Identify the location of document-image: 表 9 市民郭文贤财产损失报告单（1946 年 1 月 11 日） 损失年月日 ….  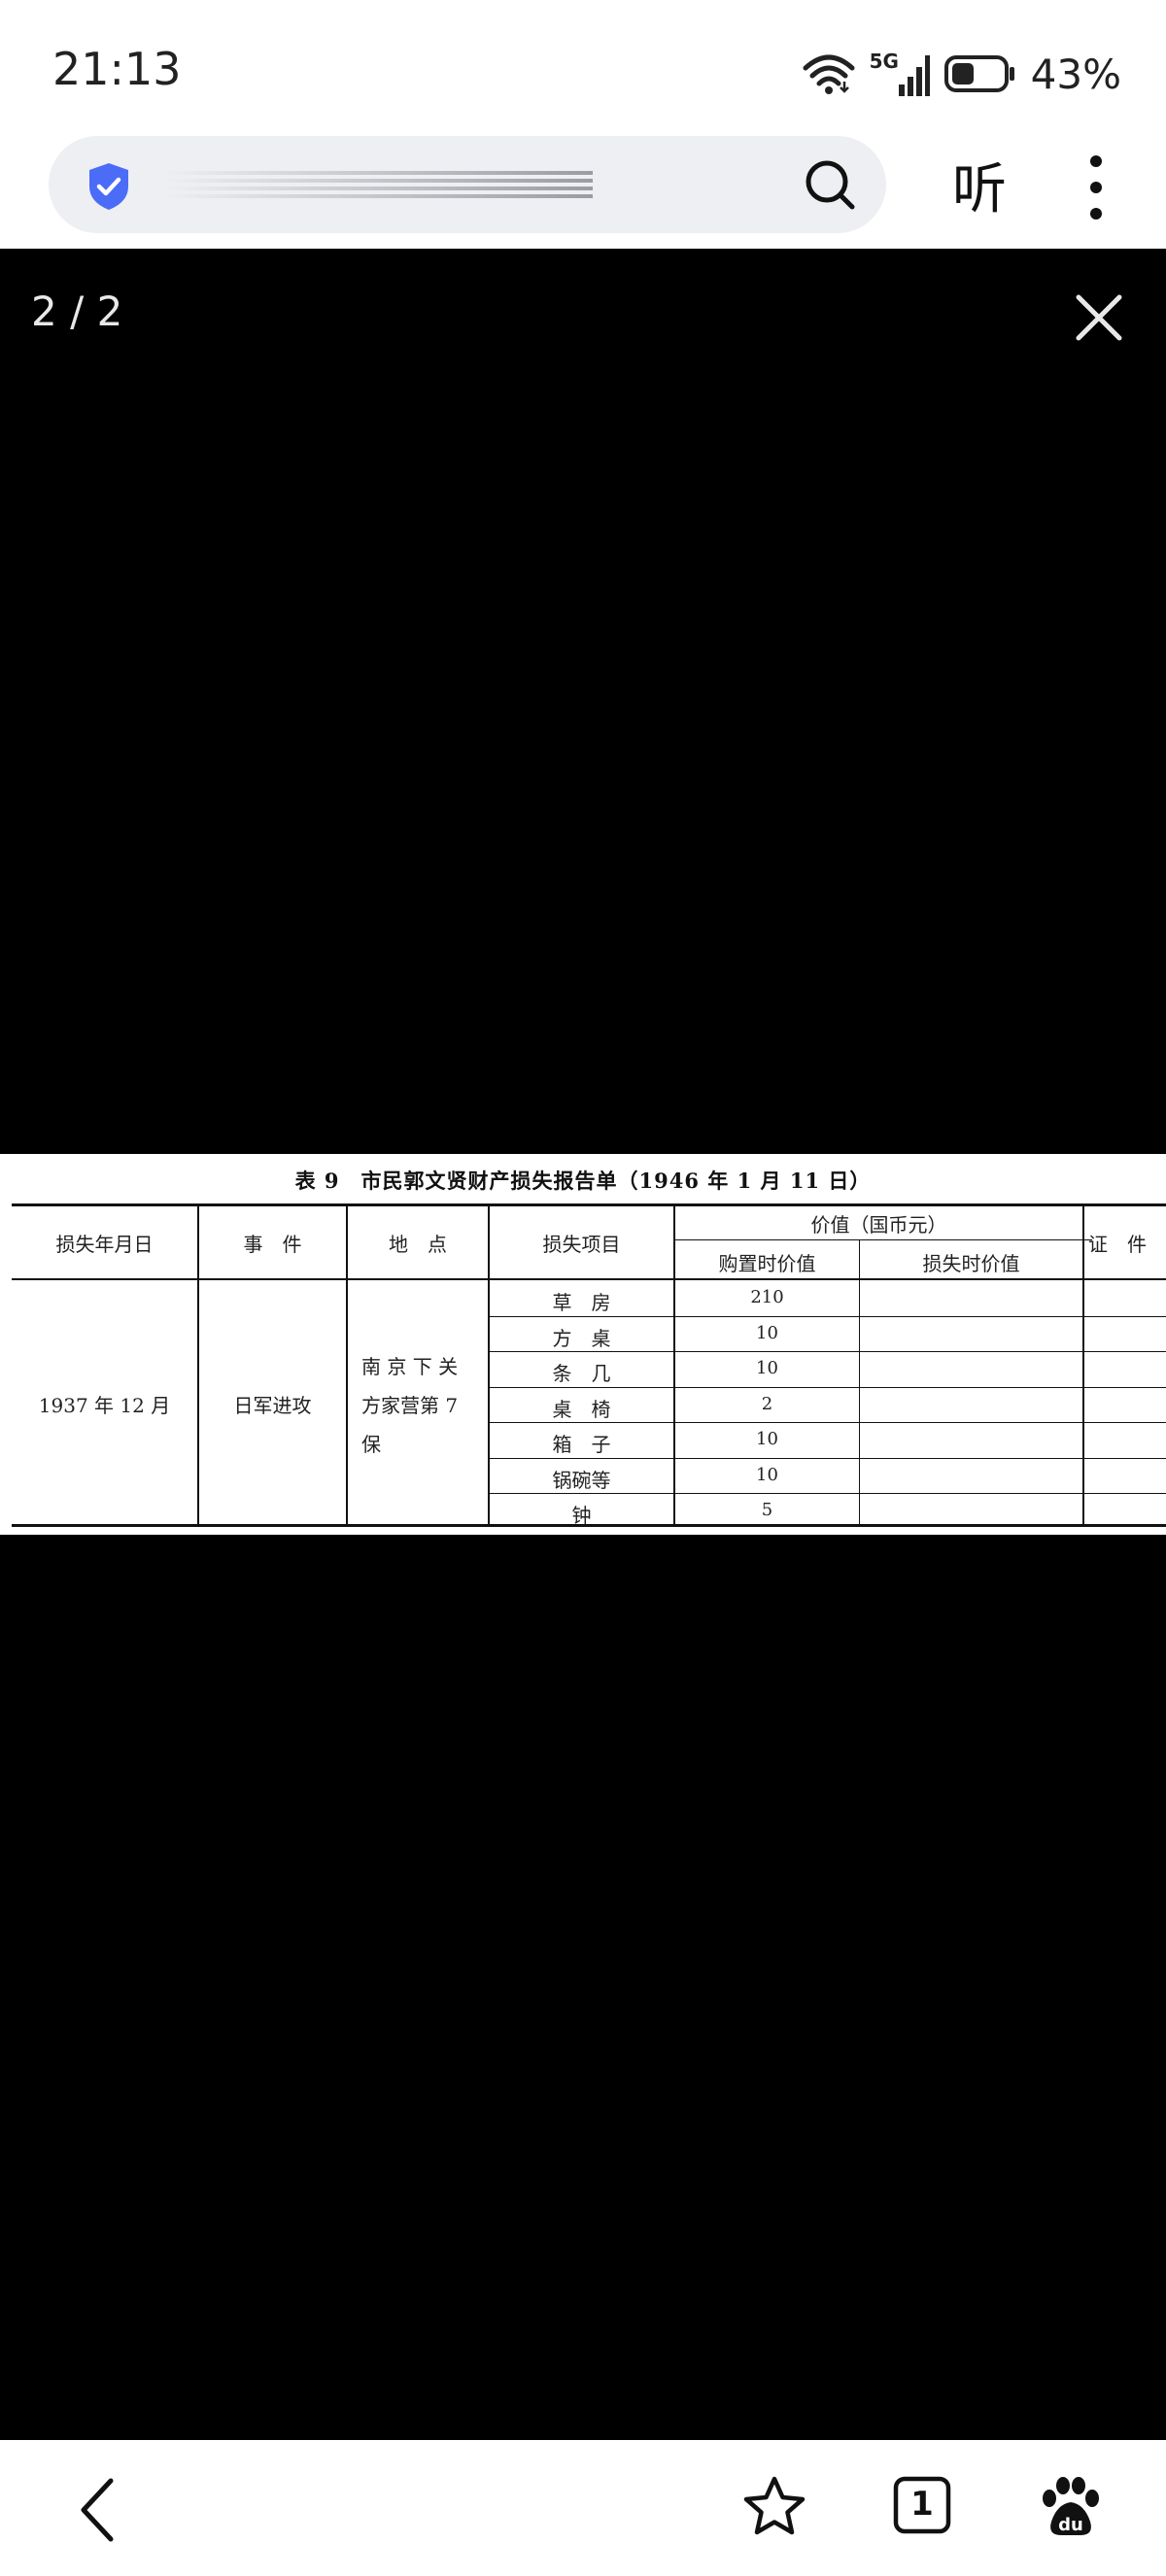
(583, 1344).